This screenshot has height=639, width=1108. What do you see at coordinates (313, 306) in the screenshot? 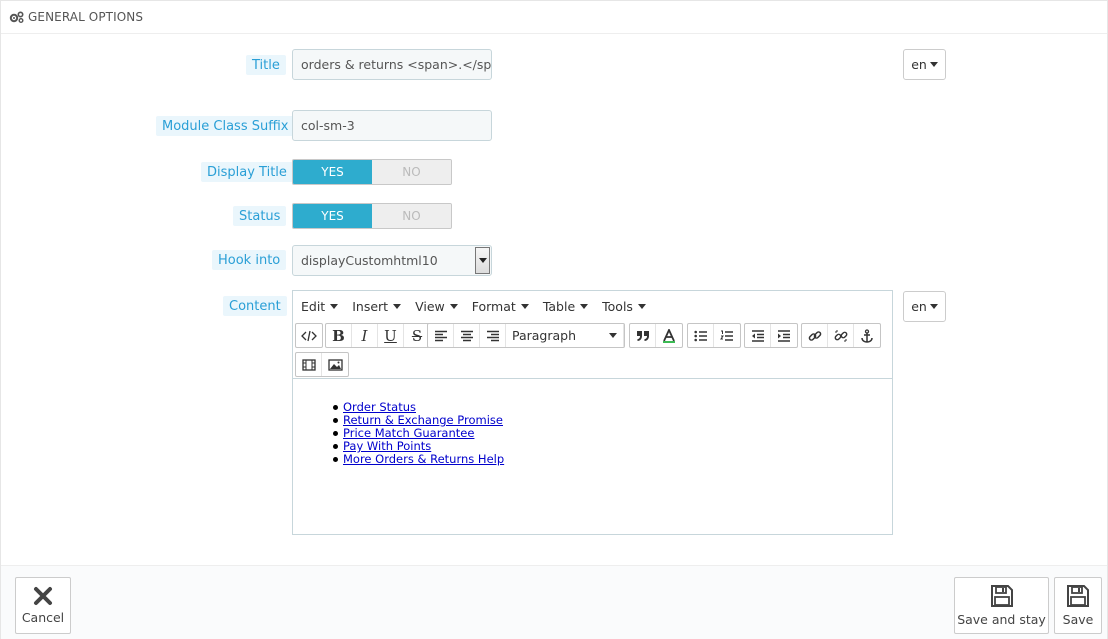
I see `menu-edit-label: Edit` at bounding box center [313, 306].